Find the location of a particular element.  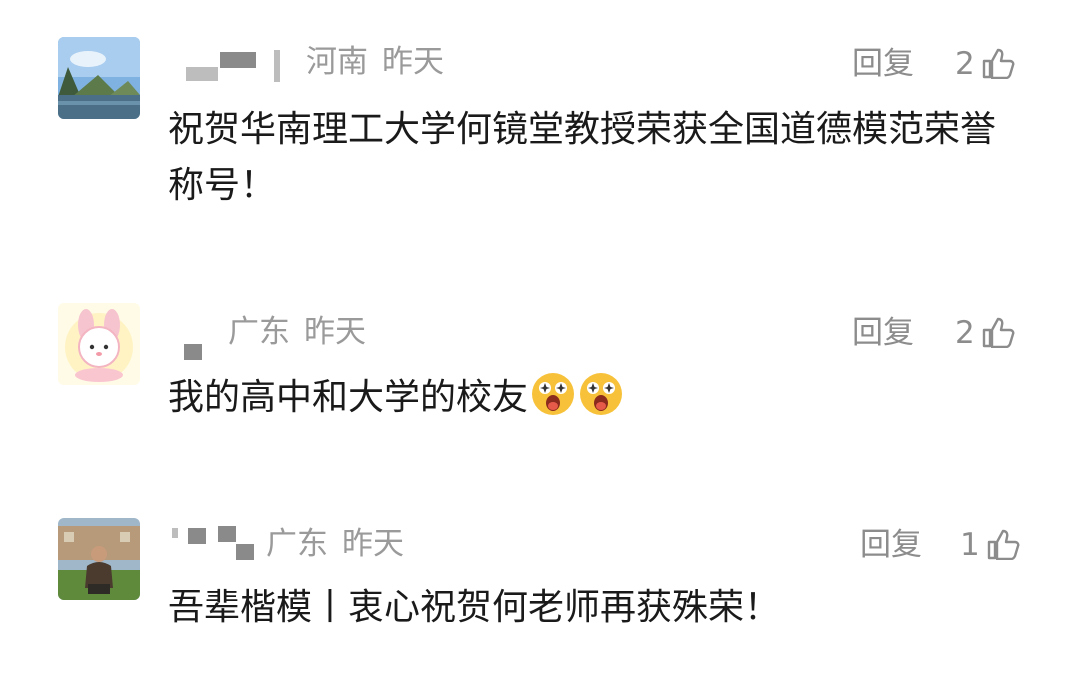

time-label: 昨天 is located at coordinates (373, 544).